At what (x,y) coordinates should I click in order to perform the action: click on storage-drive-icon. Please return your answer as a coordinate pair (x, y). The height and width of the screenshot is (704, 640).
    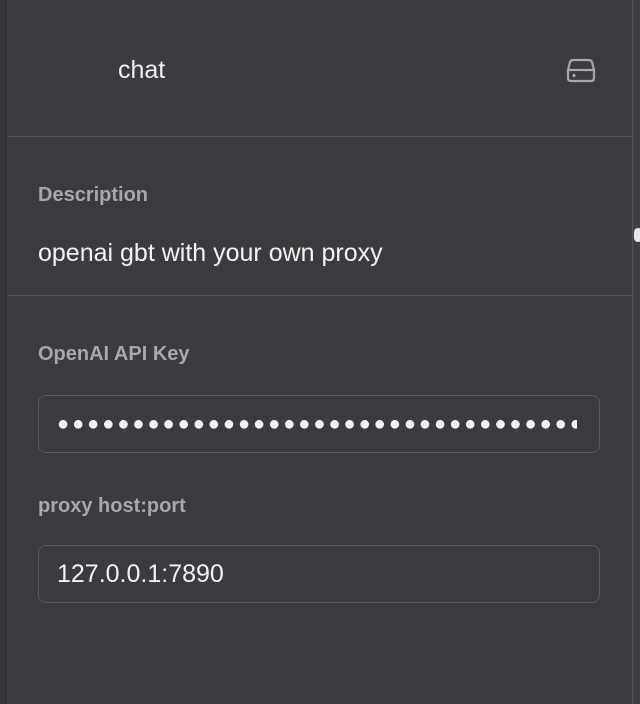
    Looking at the image, I should click on (581, 70).